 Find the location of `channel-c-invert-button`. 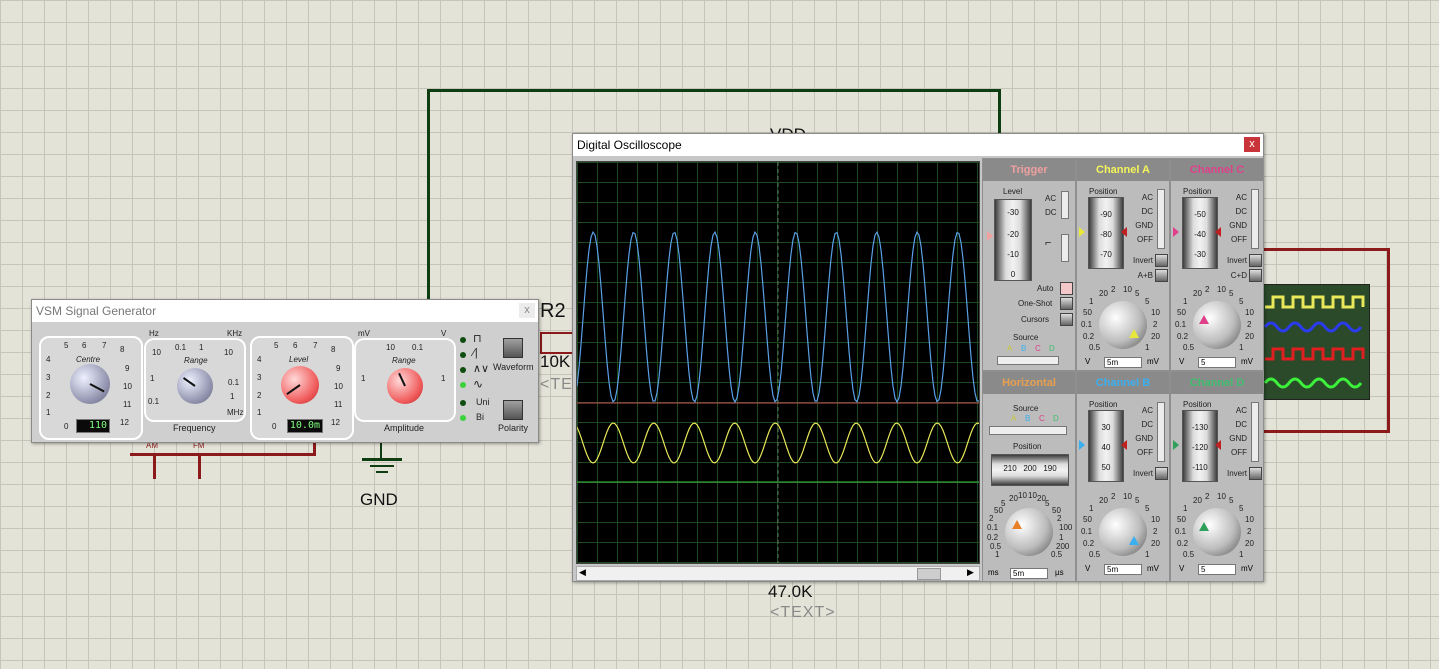

channel-c-invert-button is located at coordinates (1255, 260).